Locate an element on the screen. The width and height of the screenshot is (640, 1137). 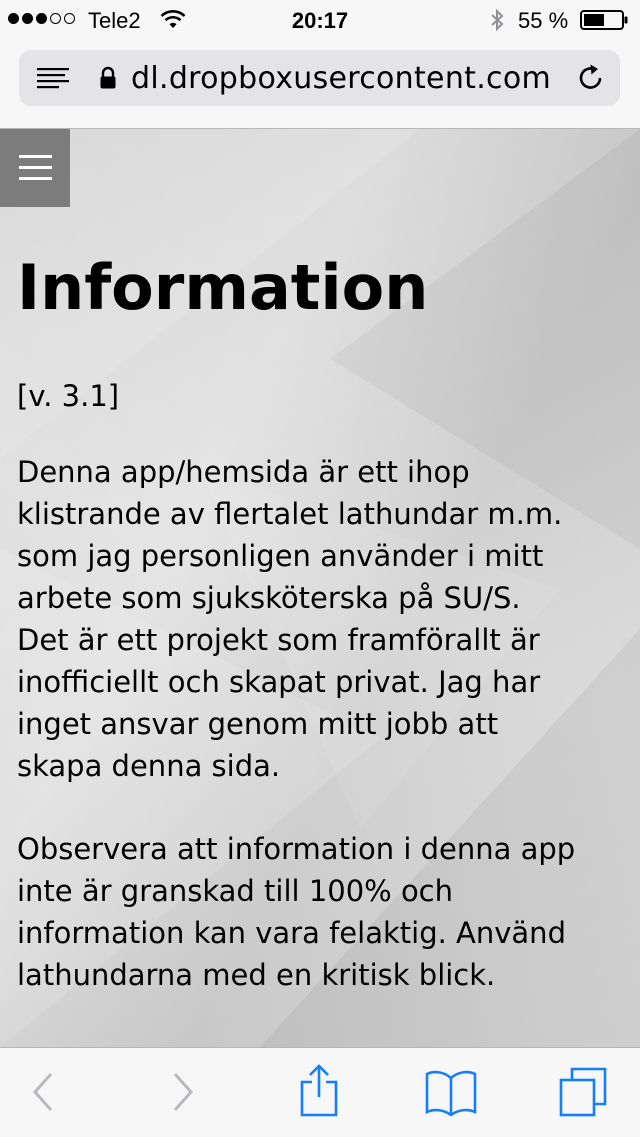
paragraph-line: lathundarna med en kritisk blick. is located at coordinates (256, 975).